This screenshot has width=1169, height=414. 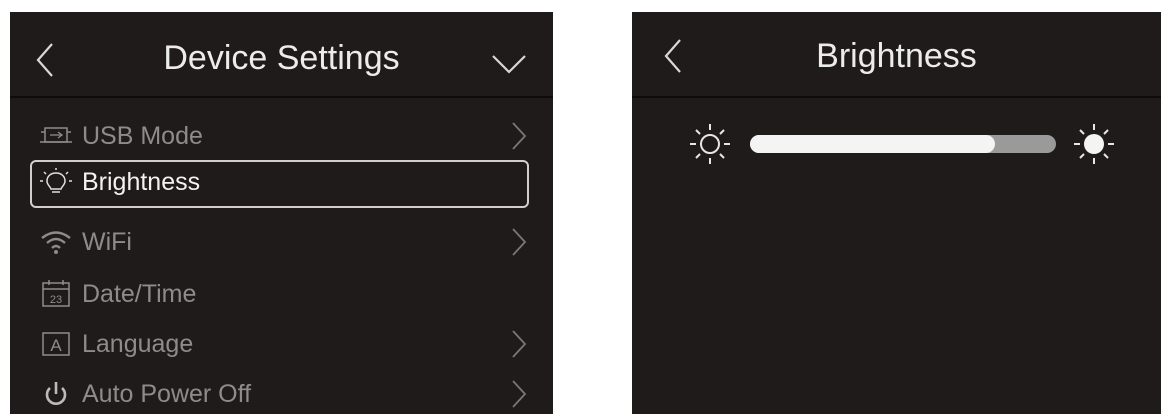 What do you see at coordinates (142, 136) in the screenshot?
I see `menu-item-label: USB Mode` at bounding box center [142, 136].